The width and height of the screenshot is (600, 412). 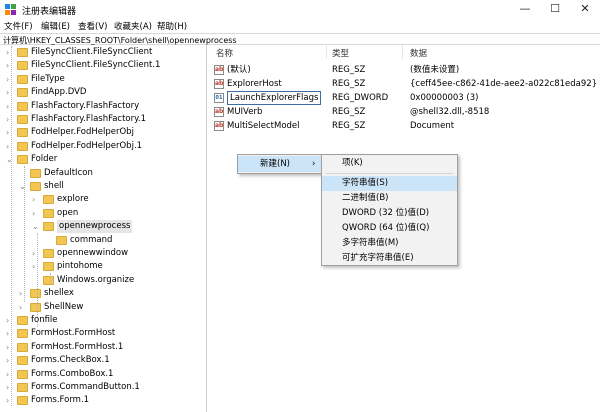 I want to click on value-row: ab MUIVerb REG_SZ @shell32.dll,-8518, so click(x=404, y=112).